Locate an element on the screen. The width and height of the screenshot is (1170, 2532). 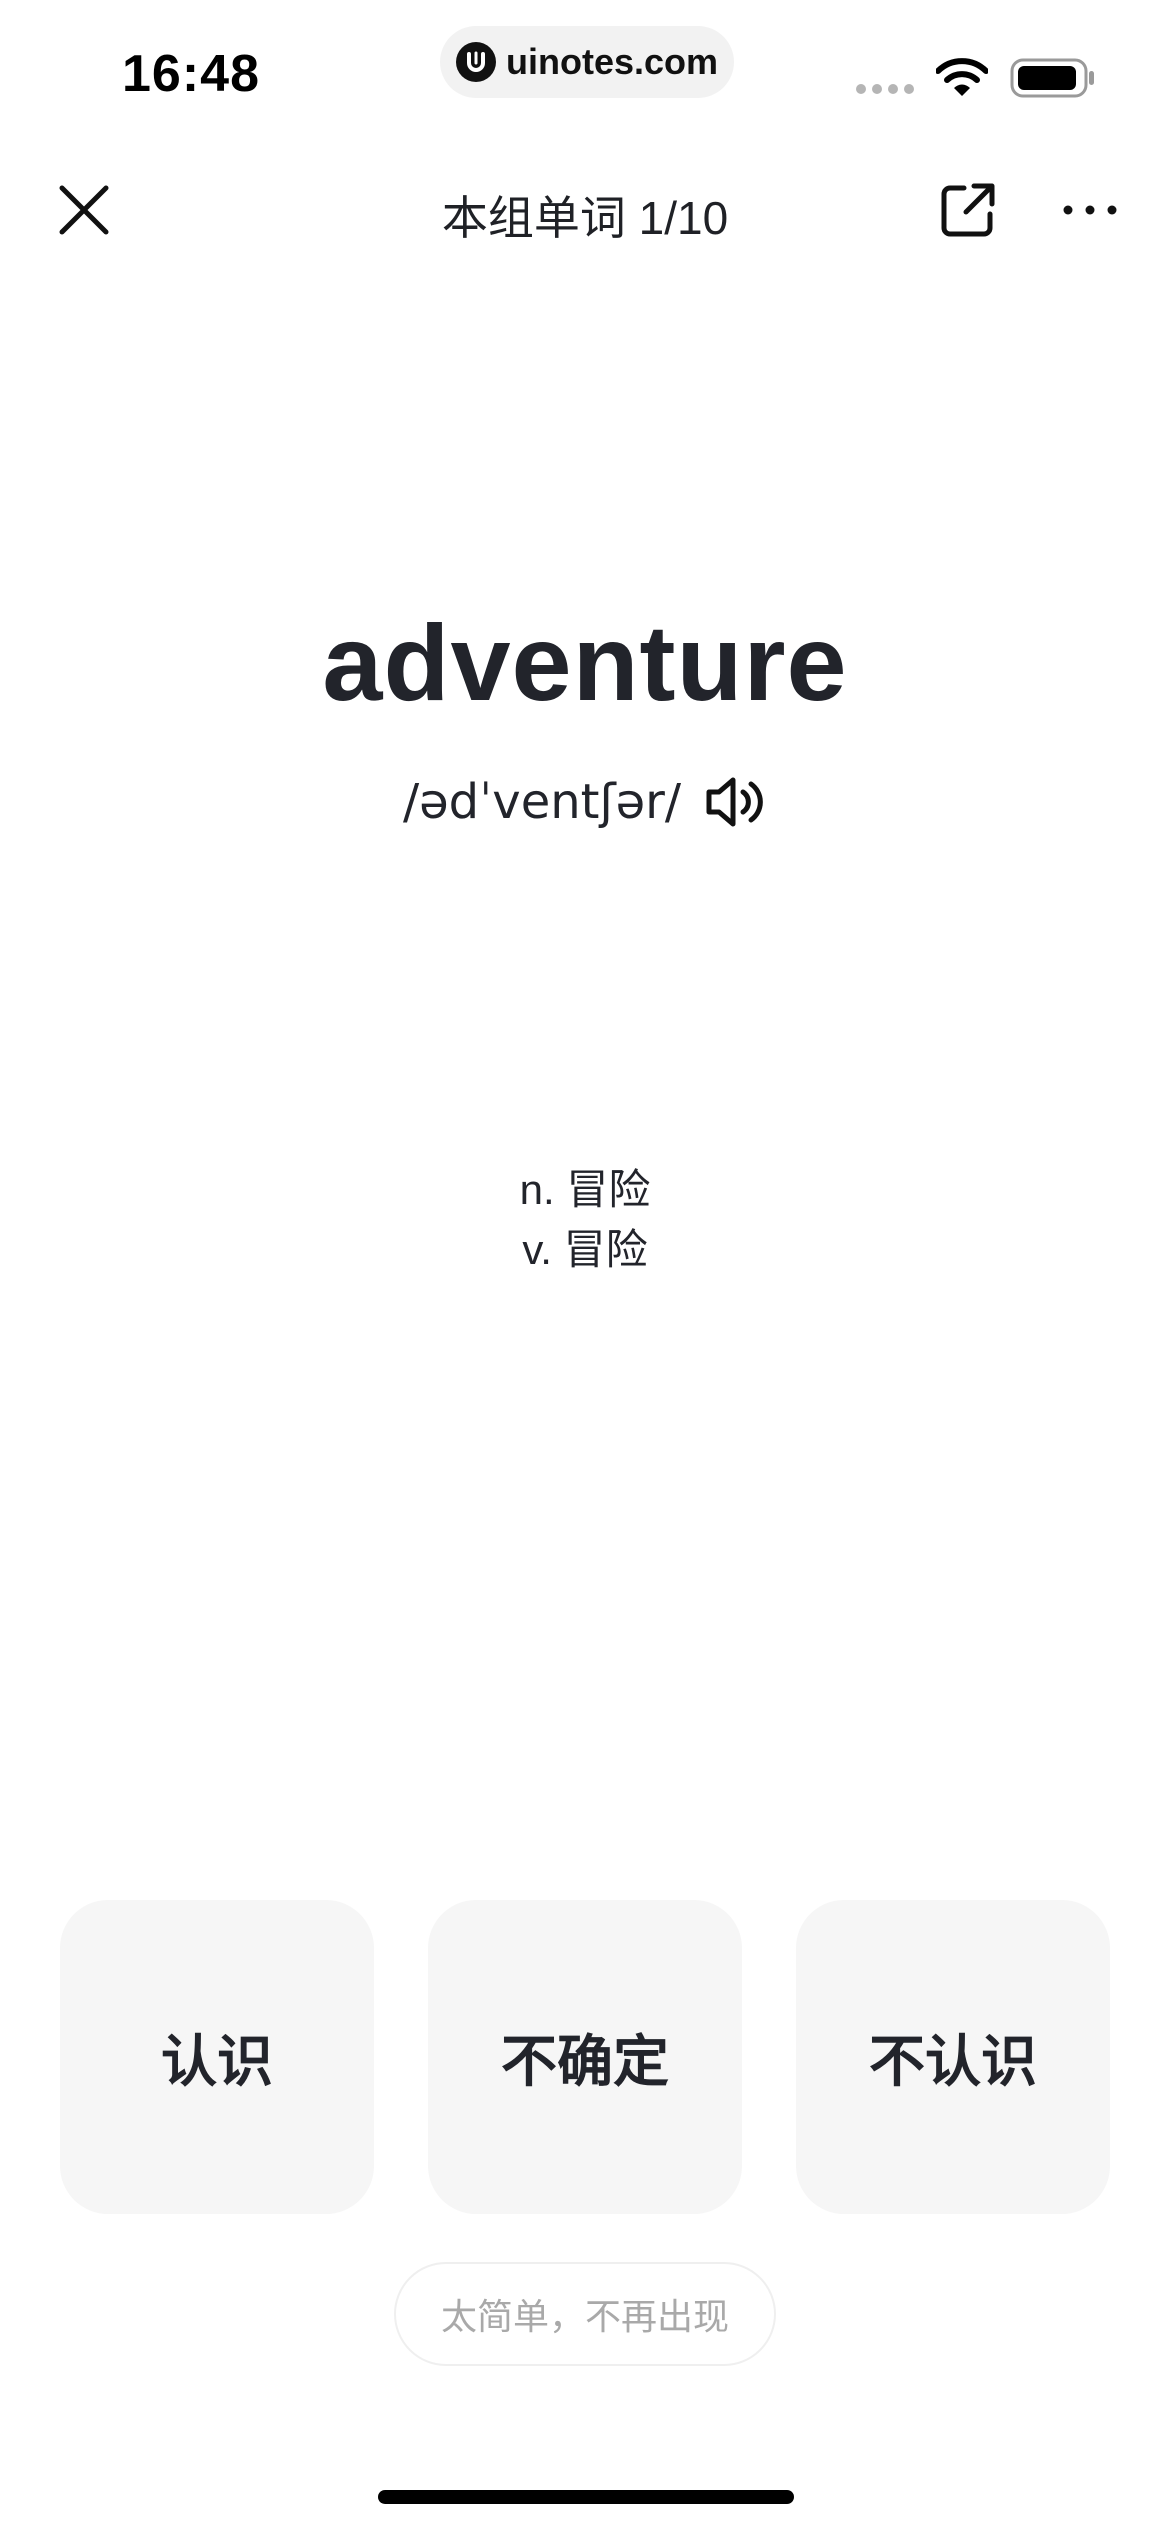
url-text: uinotes.com is located at coordinates (612, 61).